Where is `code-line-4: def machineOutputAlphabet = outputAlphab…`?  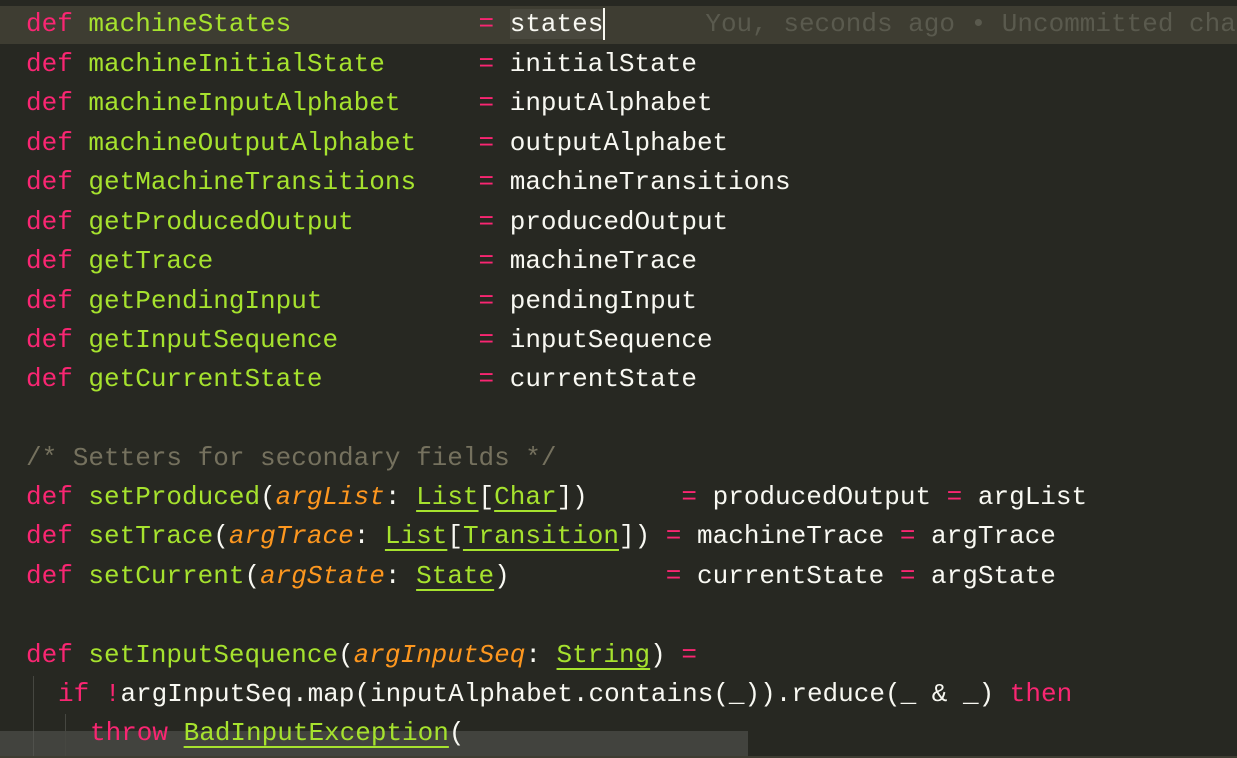 code-line-4: def machineOutputAlphabet = outputAlphab… is located at coordinates (377, 144).